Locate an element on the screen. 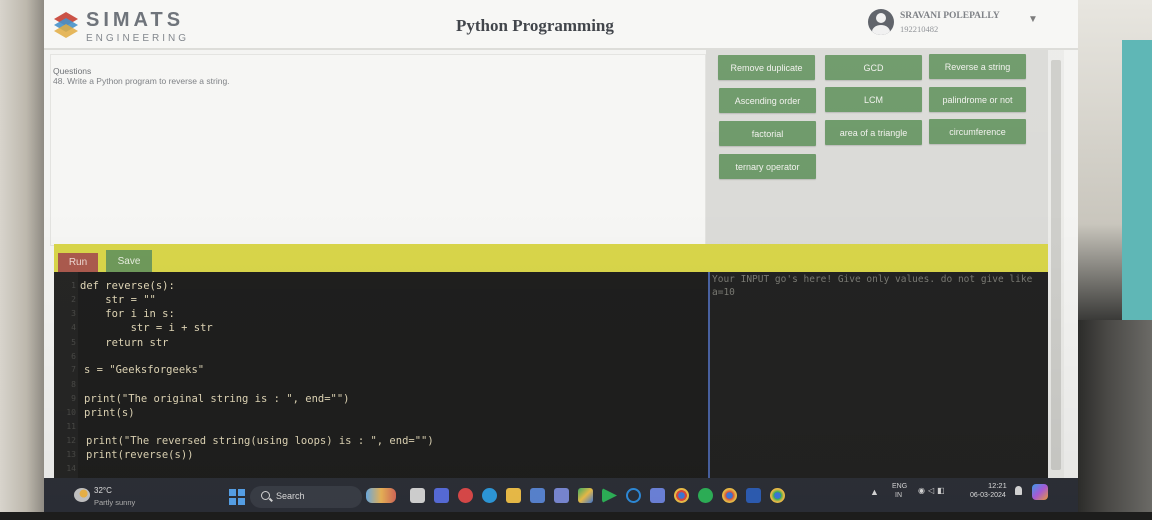  edge-browser-icon is located at coordinates (489, 495).